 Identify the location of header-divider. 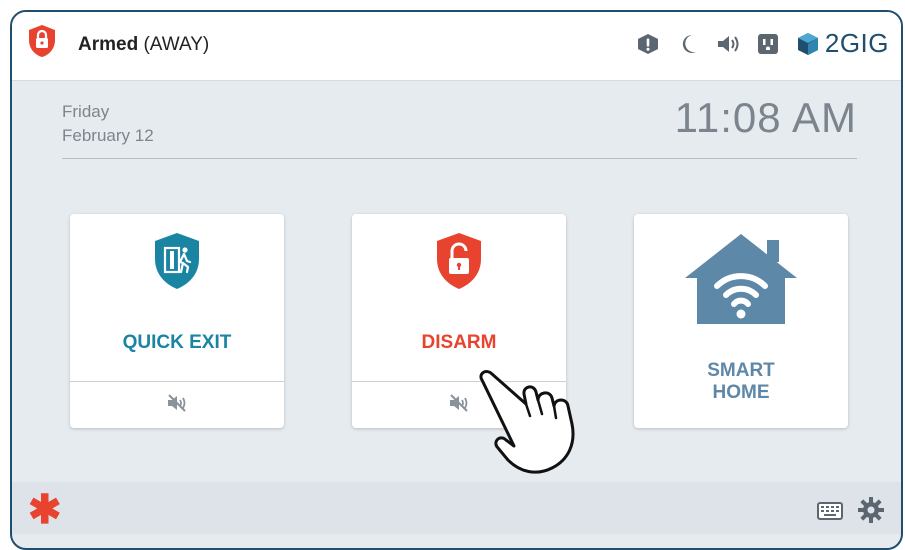
(459, 158).